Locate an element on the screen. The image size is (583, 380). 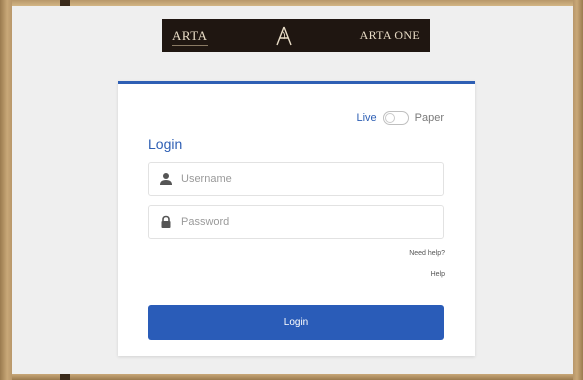
password-field is located at coordinates (296, 222).